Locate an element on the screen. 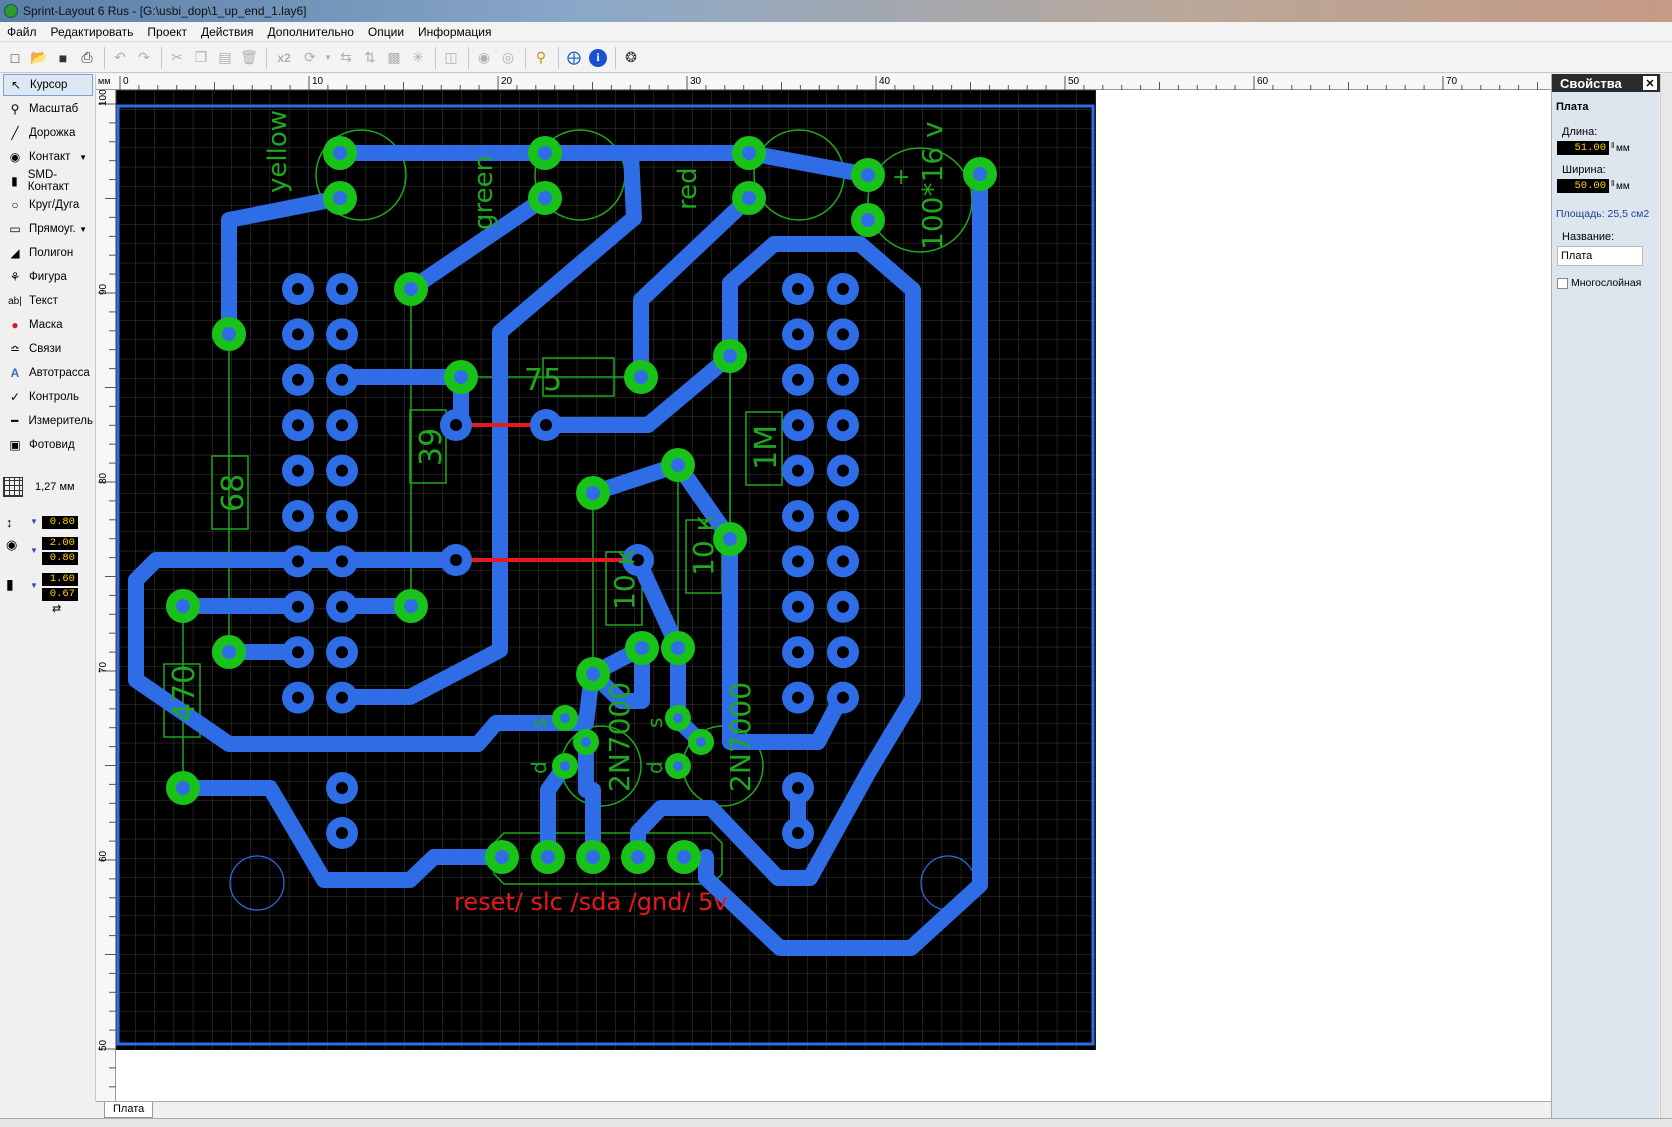 This screenshot has height=1127, width=1672. label-d2: d is located at coordinates (655, 767).